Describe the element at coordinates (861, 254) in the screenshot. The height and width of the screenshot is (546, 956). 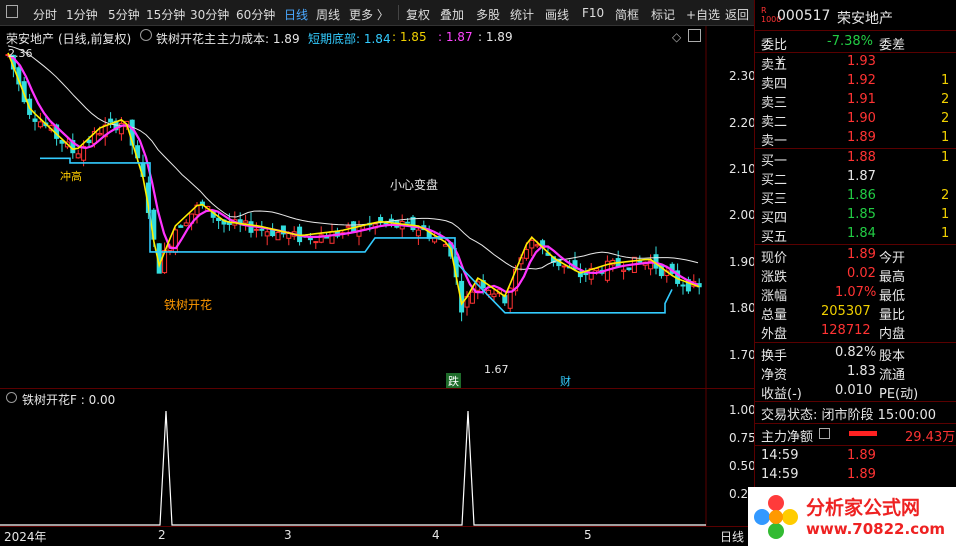
I see `stat-value: 1.89` at that location.